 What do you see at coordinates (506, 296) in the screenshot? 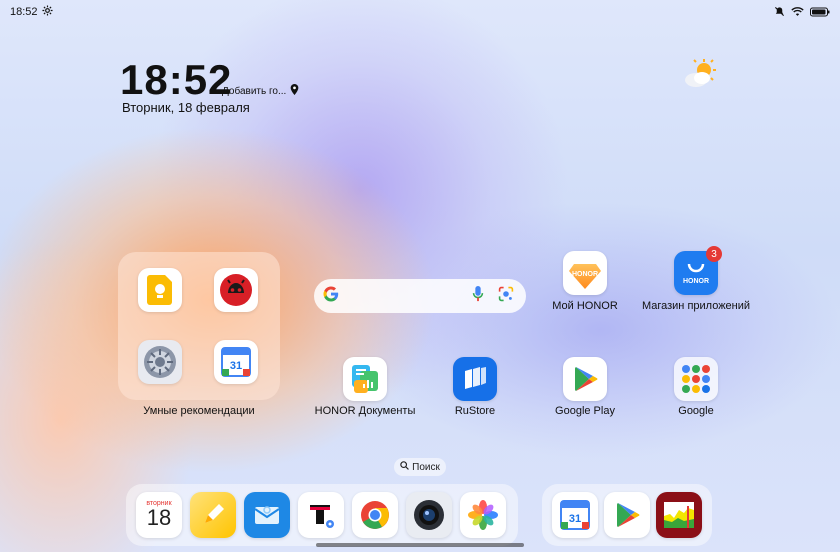
I see `google-lens-icon` at bounding box center [506, 296].